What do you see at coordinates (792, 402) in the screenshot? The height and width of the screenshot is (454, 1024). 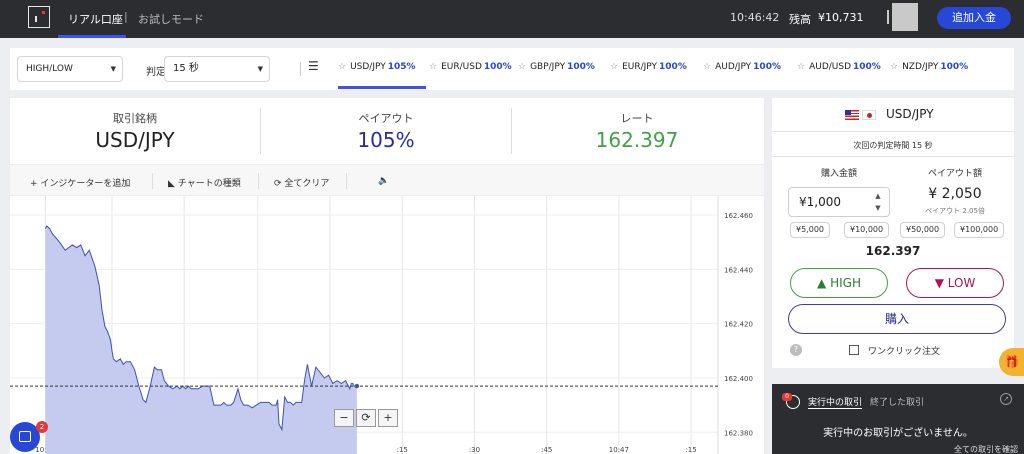 I see `trades-icon: 0` at bounding box center [792, 402].